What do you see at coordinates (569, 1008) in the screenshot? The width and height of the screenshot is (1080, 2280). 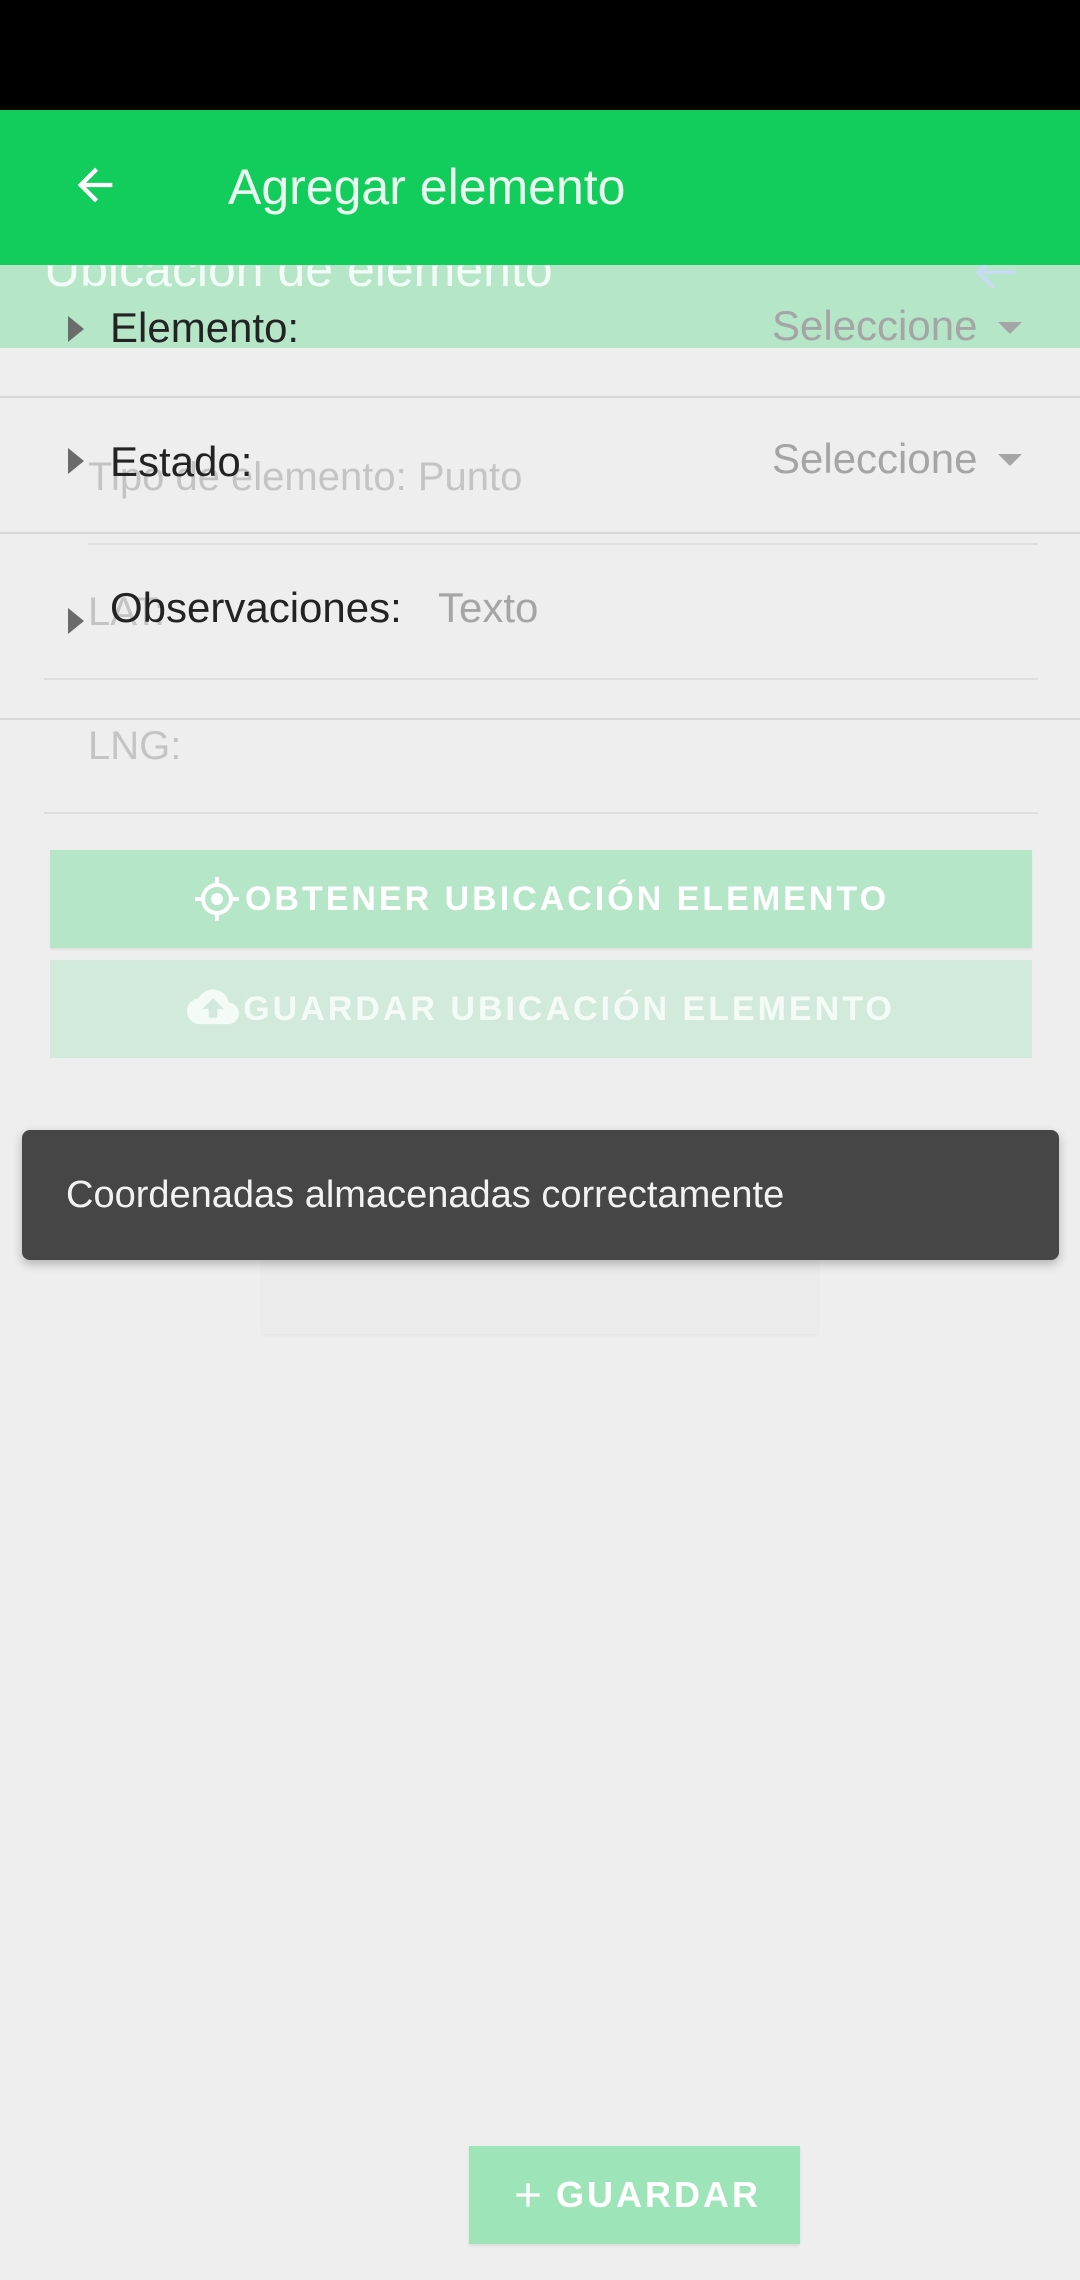 I see `save-location-label: GUARDAR UBICACIÓN ELEMENTO` at bounding box center [569, 1008].